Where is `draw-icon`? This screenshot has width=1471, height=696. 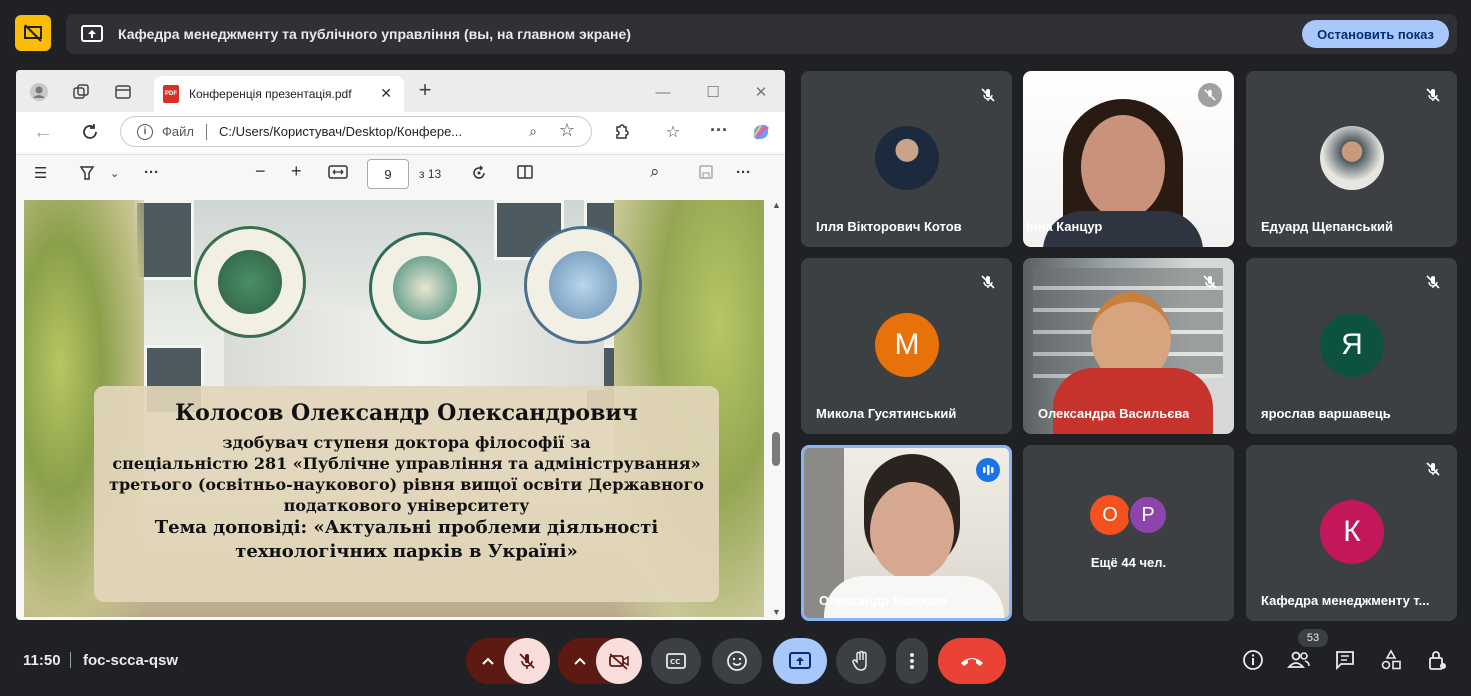 draw-icon is located at coordinates (87, 175).